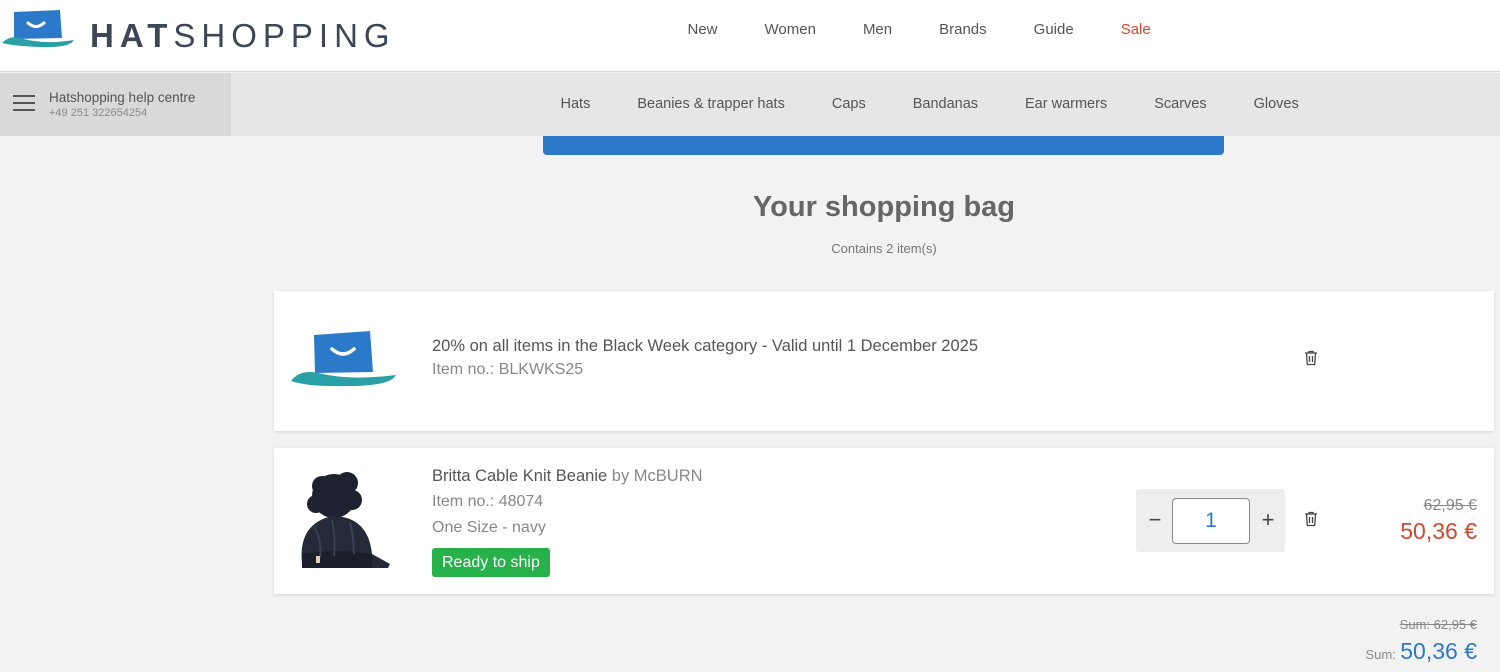  Describe the element at coordinates (1276, 104) in the screenshot. I see `category-gloves: Gloves` at that location.